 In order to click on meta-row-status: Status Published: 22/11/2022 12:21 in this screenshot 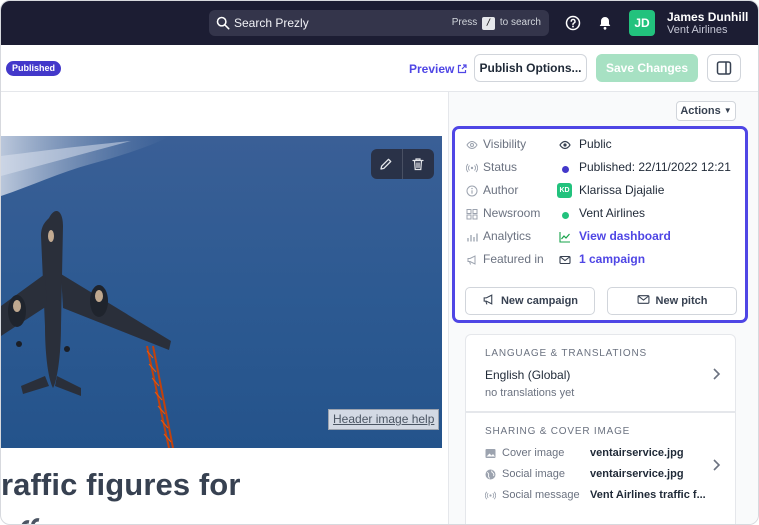, I will do `click(606, 168)`.